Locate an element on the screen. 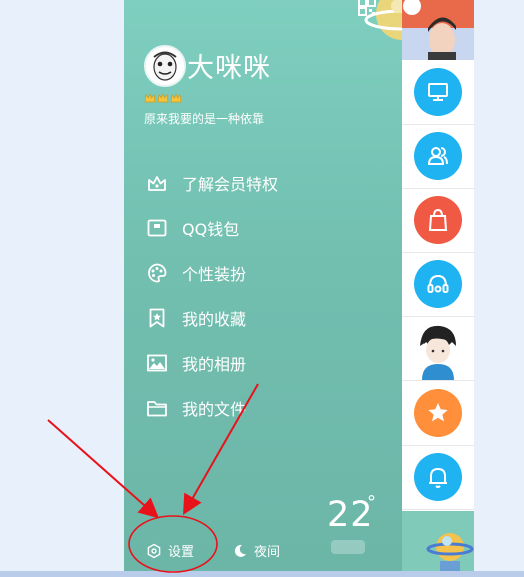  qr-code-icon is located at coordinates (367, 8).